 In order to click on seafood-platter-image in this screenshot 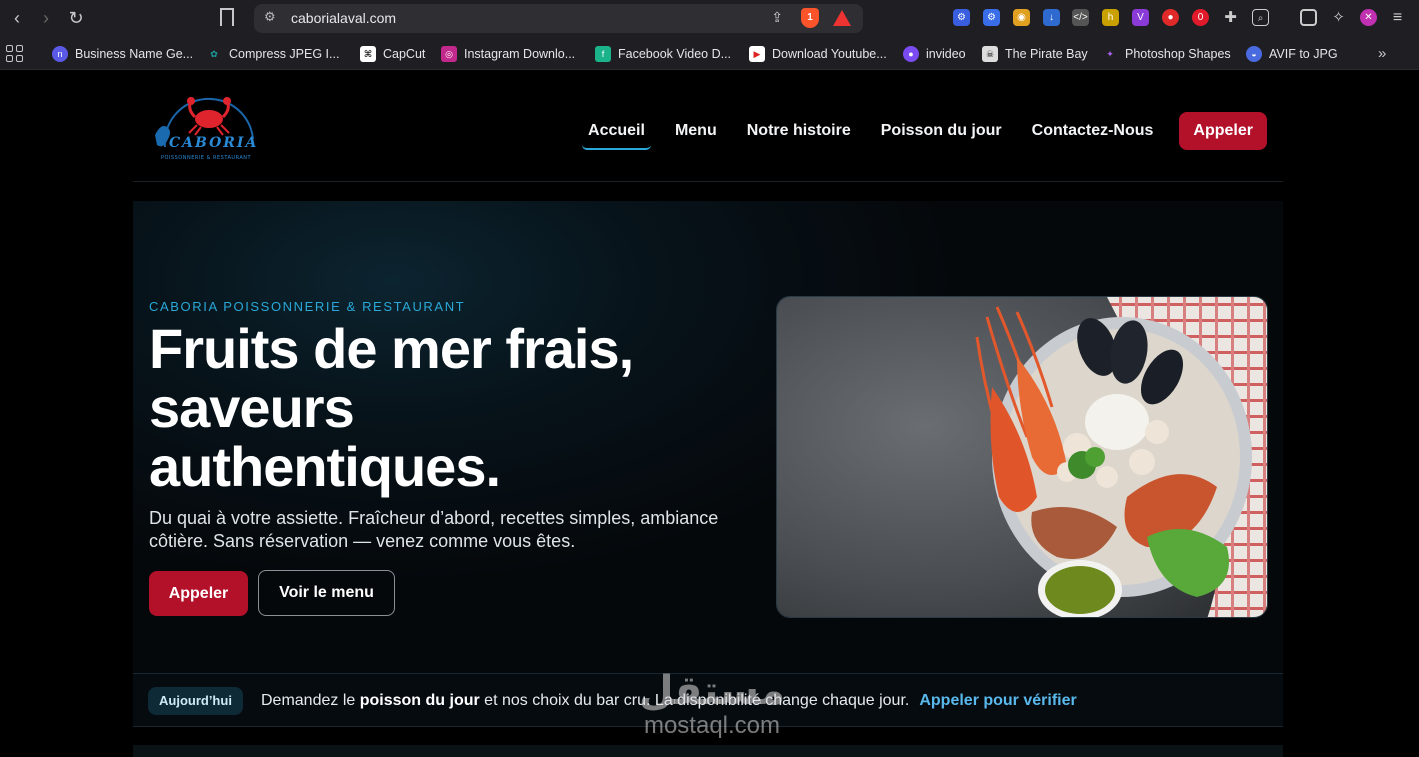, I will do `click(1022, 457)`.